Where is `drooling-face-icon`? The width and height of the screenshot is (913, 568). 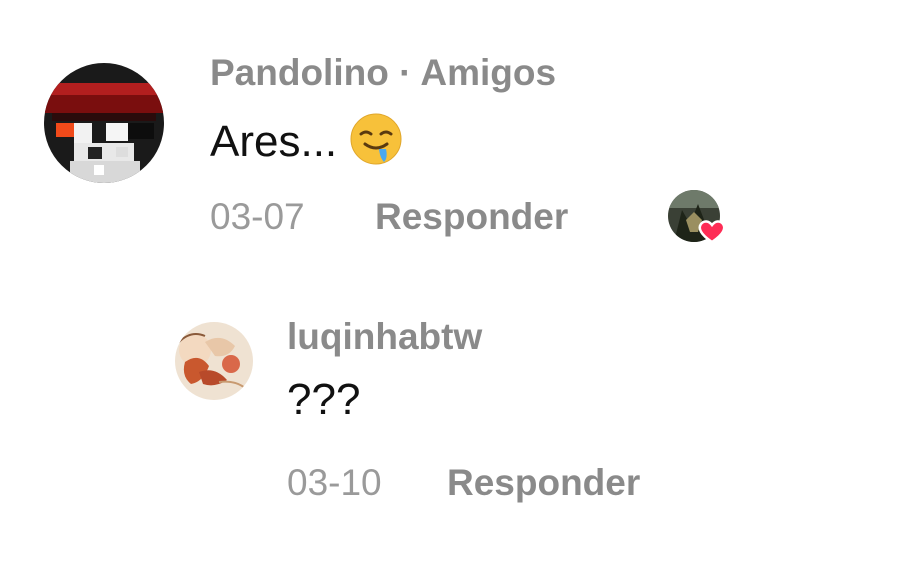 drooling-face-icon is located at coordinates (376, 144).